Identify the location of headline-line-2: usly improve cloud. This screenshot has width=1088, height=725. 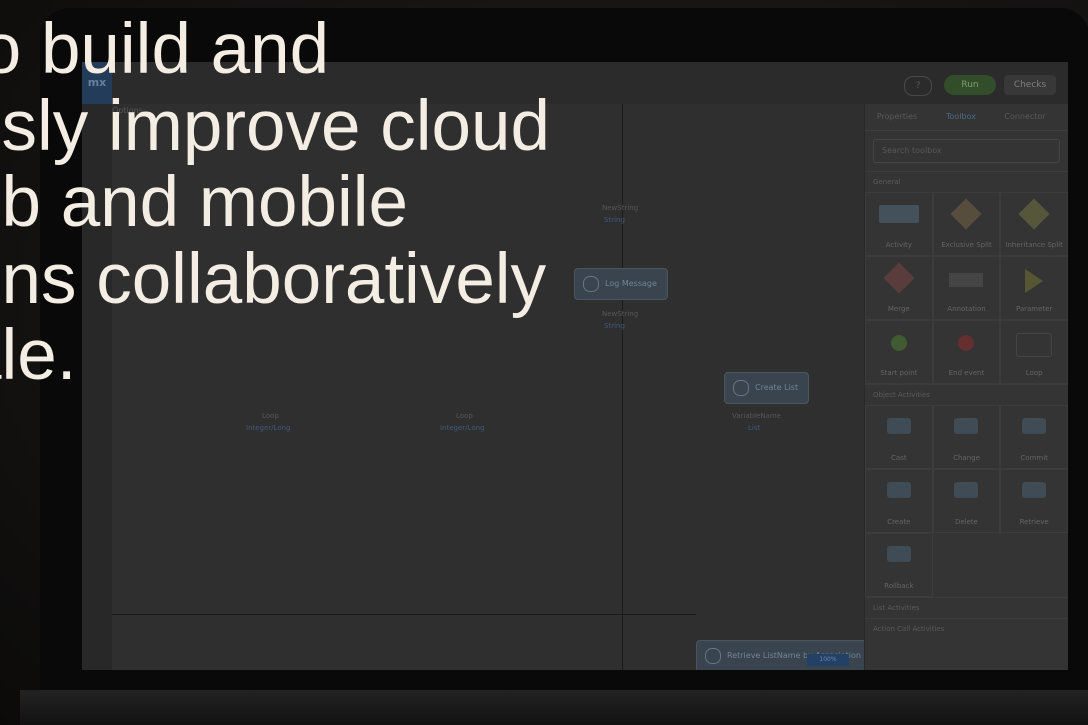
(275, 126).